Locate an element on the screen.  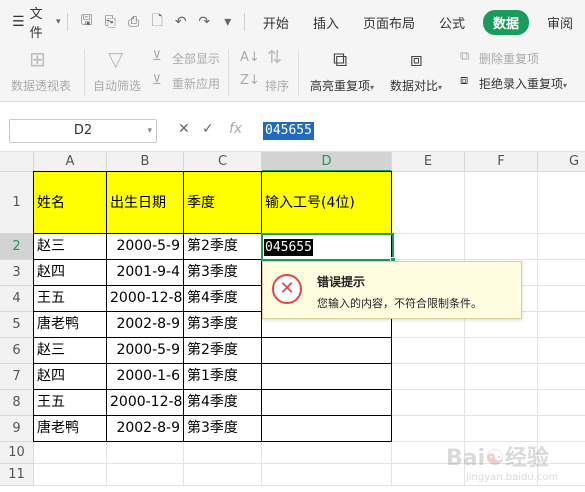
more-icon: ▾ is located at coordinates (227, 22).